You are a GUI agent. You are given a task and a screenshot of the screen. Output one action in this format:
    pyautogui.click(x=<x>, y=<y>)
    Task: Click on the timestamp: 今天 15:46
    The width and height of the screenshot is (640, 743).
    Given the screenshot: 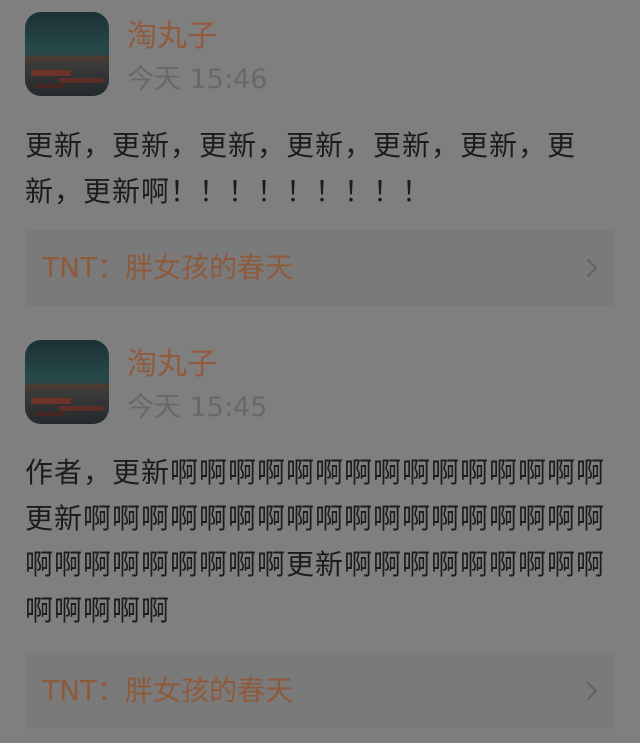 What is the action you would take?
    pyautogui.click(x=197, y=79)
    